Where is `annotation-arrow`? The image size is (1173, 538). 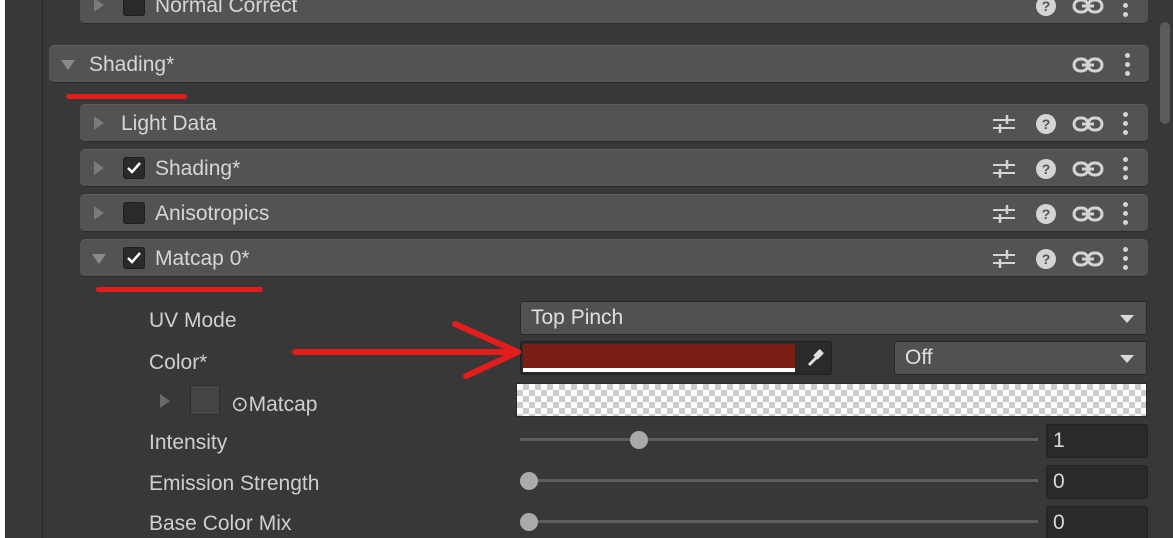 annotation-arrow is located at coordinates (406, 350).